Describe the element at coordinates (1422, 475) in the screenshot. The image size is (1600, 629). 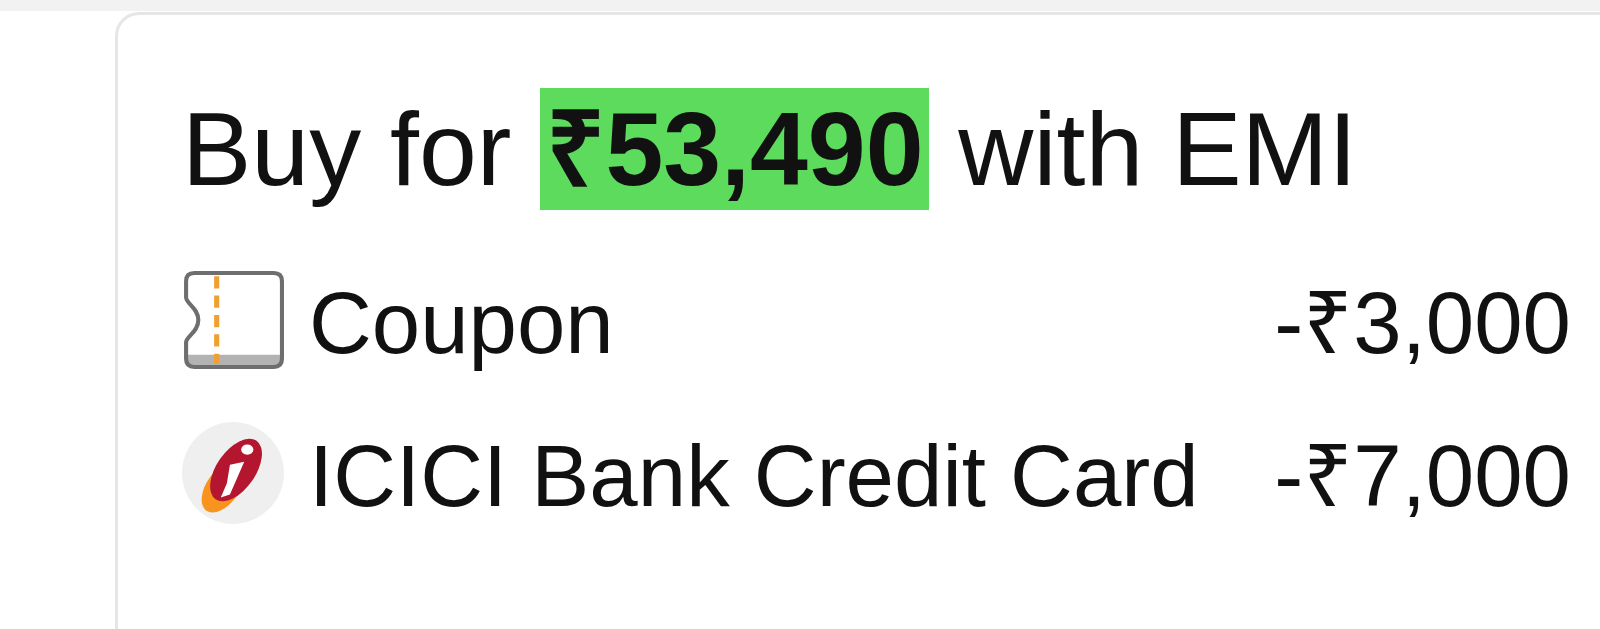
I see `discount-amount: -₹7,000` at that location.